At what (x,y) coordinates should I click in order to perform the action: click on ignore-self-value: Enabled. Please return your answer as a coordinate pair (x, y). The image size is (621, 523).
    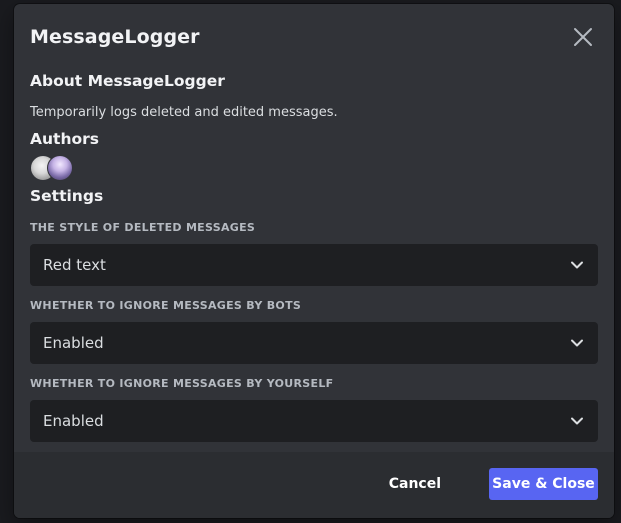
    Looking at the image, I should click on (73, 421).